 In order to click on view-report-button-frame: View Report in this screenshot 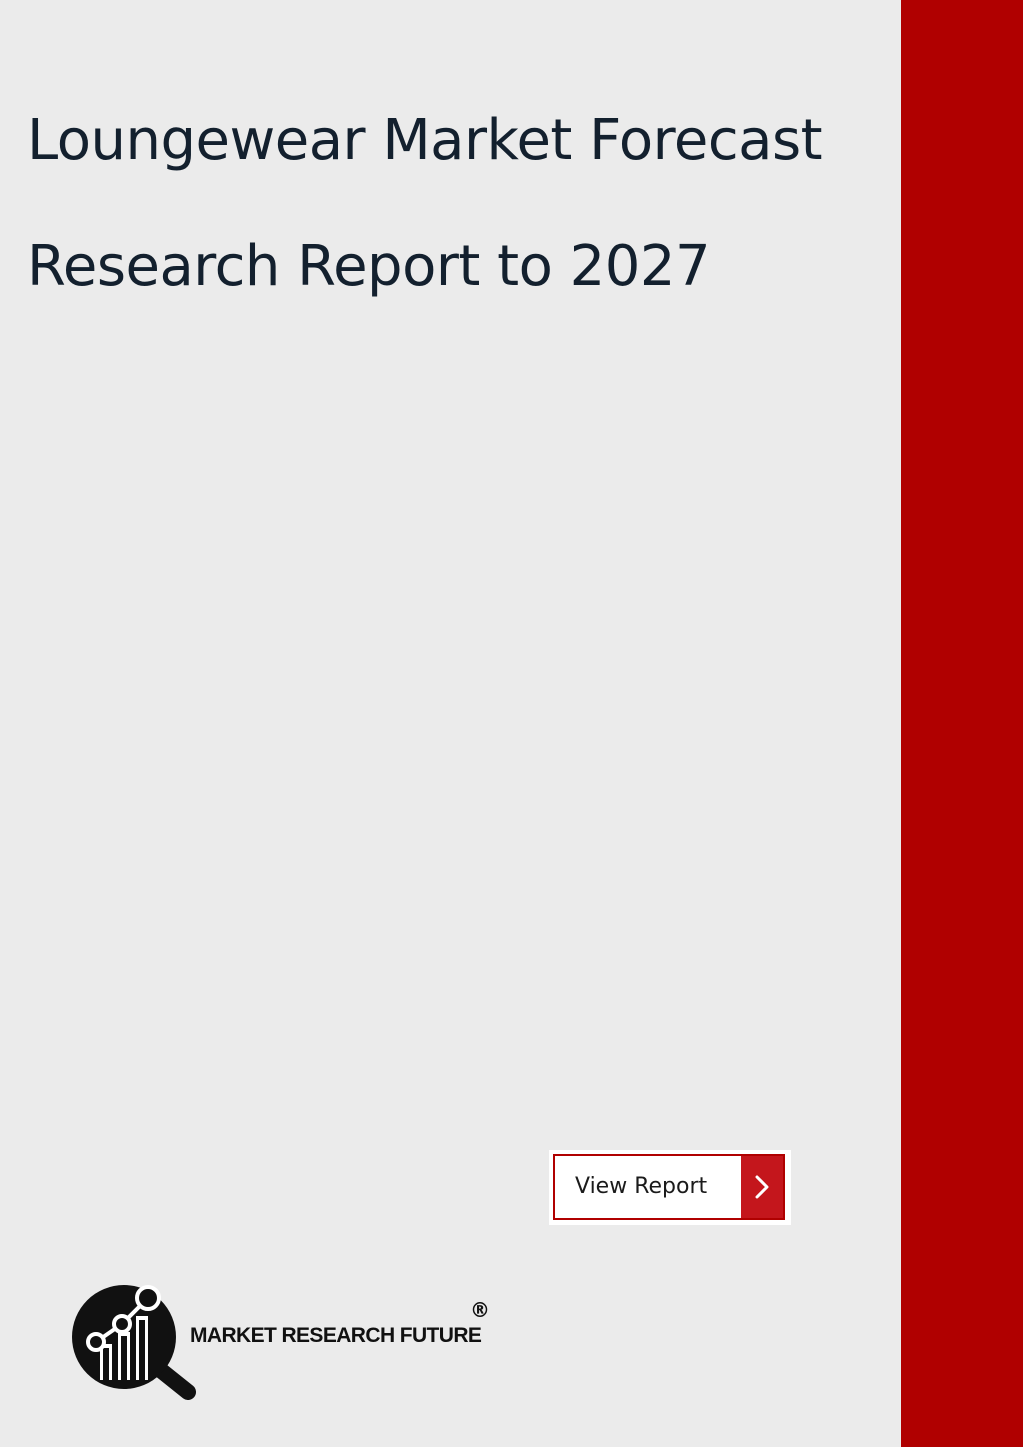, I will do `click(669, 1187)`.